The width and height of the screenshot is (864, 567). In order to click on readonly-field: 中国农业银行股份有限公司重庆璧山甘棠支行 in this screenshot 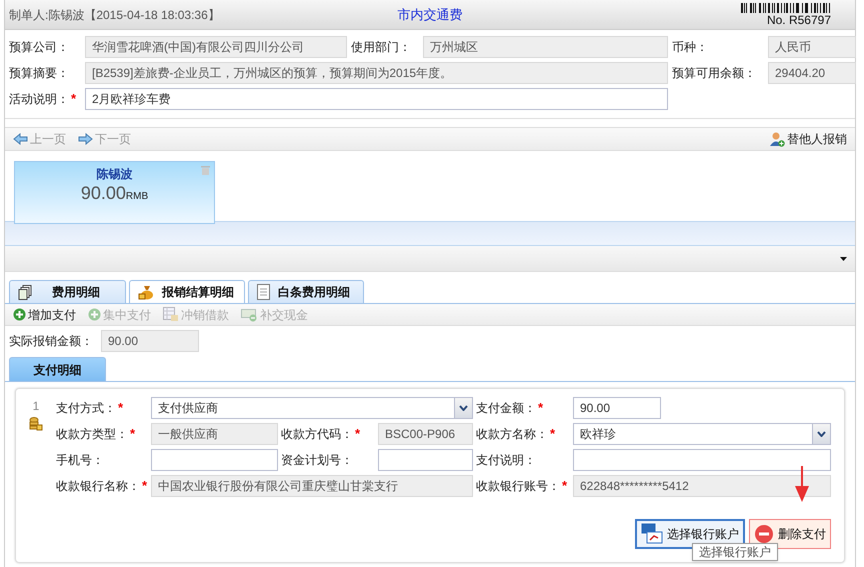, I will do `click(312, 486)`.